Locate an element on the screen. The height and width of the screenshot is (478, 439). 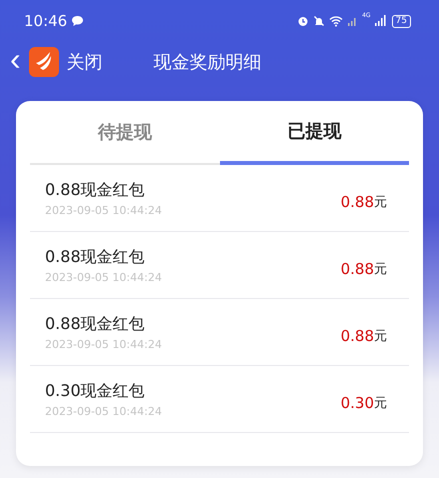
bell-muted-icon is located at coordinates (319, 21).